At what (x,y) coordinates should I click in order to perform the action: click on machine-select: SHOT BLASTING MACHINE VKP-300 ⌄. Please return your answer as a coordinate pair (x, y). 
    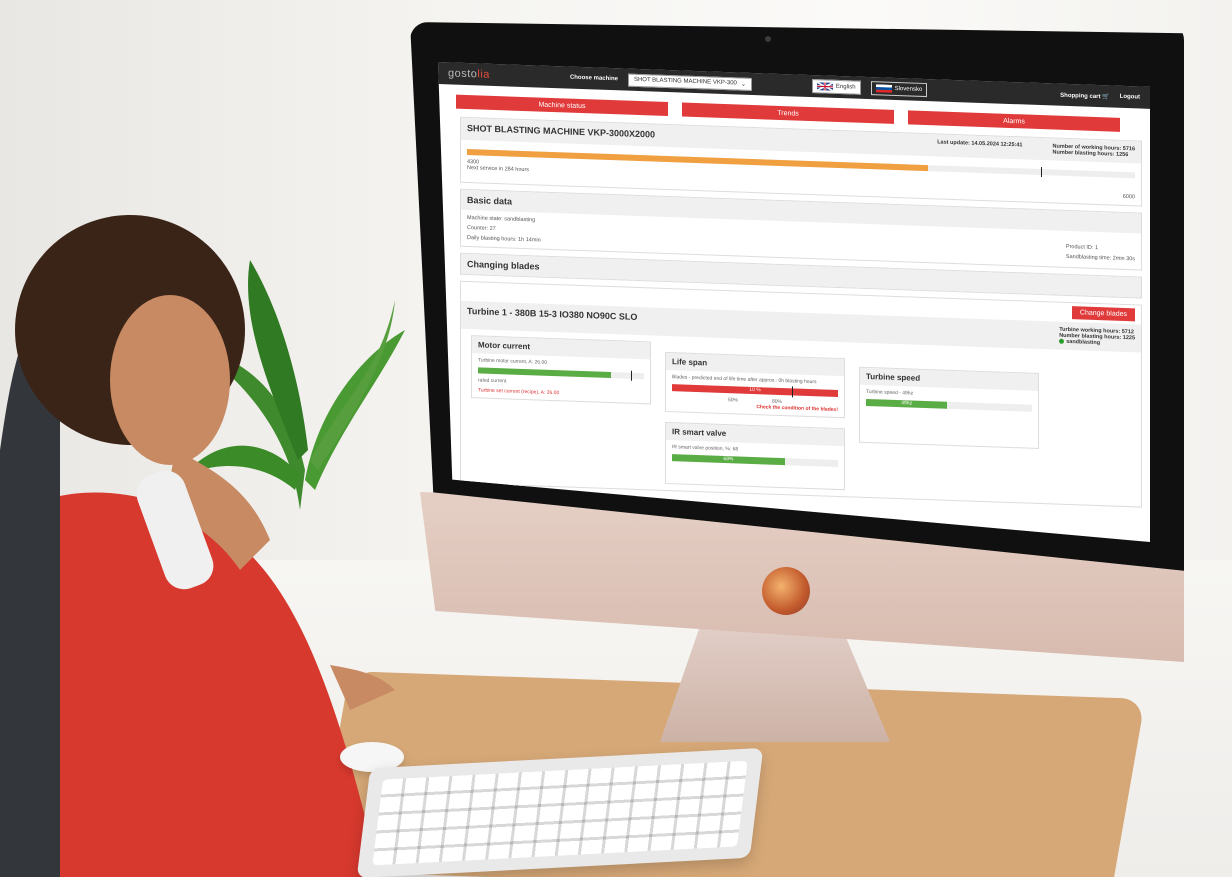
    Looking at the image, I should click on (689, 82).